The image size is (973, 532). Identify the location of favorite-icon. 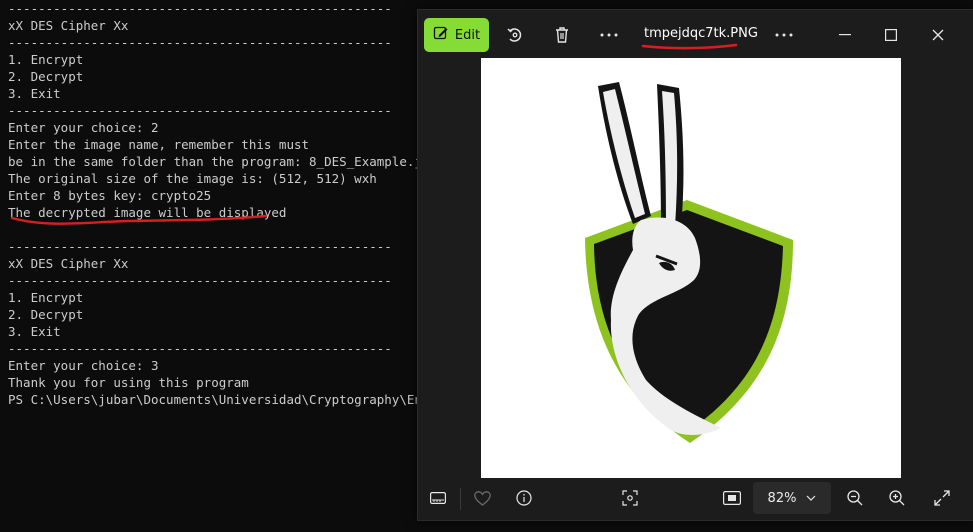
(482, 498).